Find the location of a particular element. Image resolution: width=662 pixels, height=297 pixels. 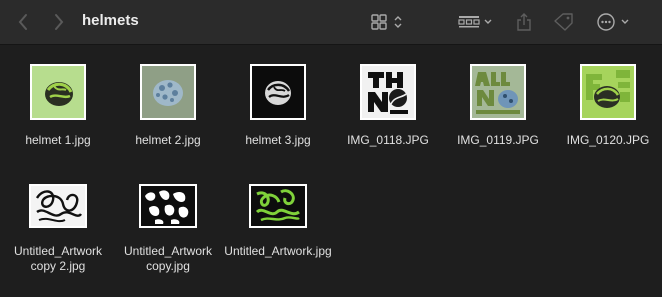

file-name: helmet 3.jpg is located at coordinates (278, 140).